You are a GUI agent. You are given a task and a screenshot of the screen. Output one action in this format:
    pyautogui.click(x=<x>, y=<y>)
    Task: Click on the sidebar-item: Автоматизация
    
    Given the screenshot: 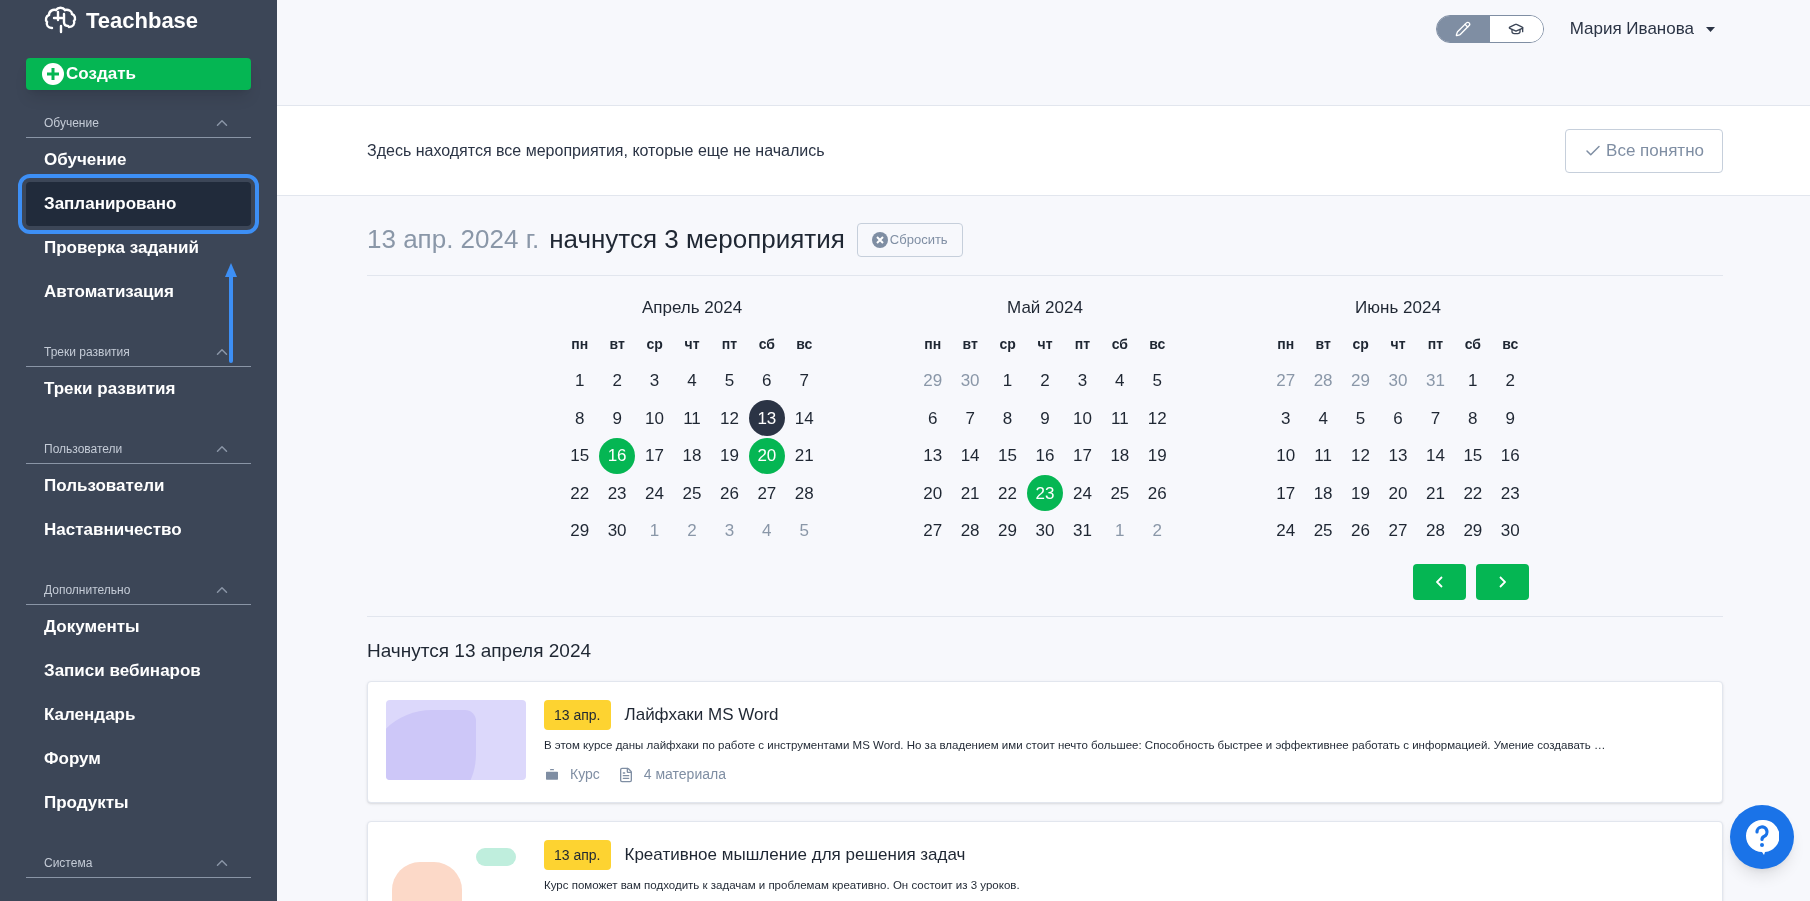 What is the action you would take?
    pyautogui.click(x=138, y=292)
    